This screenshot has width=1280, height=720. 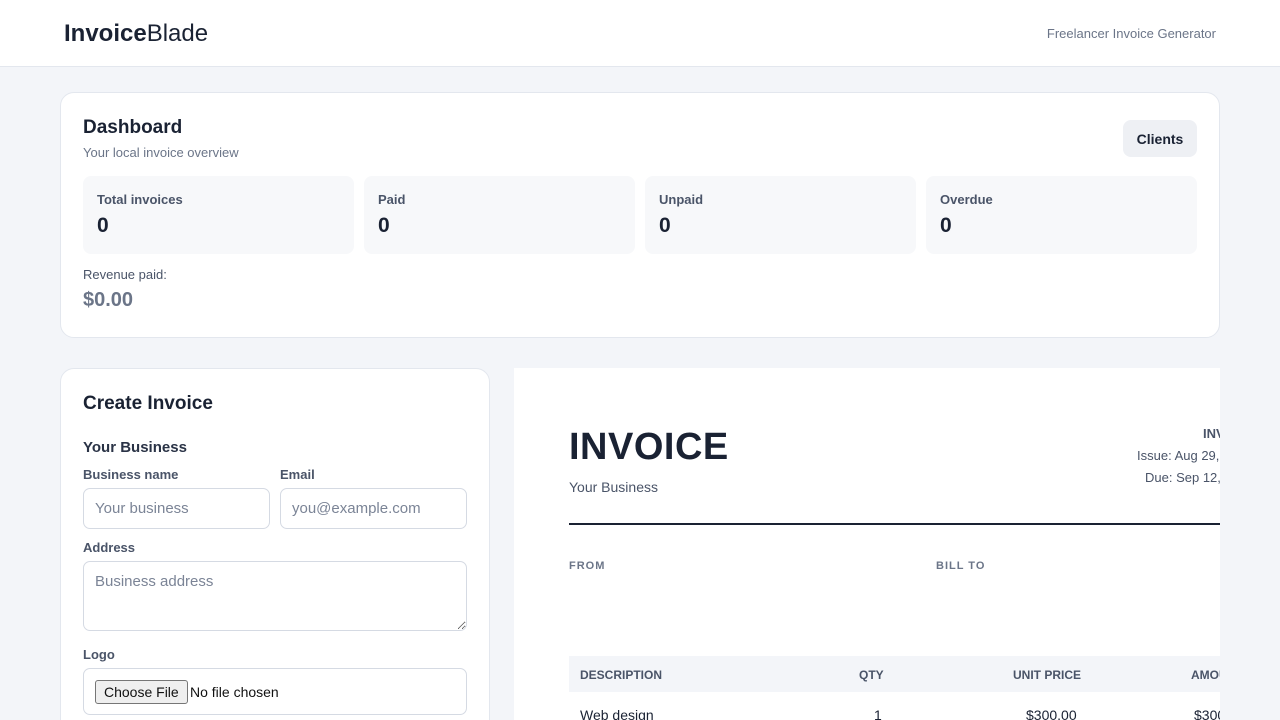 What do you see at coordinates (392, 199) in the screenshot?
I see `stat-label: Paid` at bounding box center [392, 199].